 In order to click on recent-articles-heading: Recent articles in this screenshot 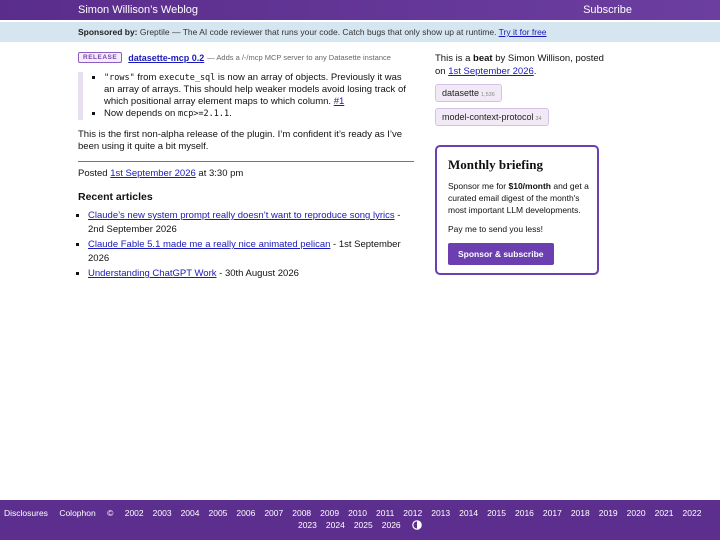, I will do `click(115, 197)`.